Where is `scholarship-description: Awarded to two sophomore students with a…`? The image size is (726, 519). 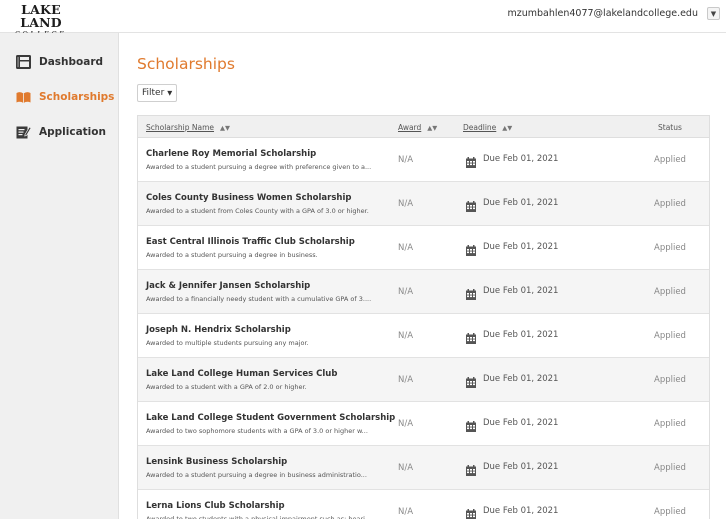 scholarship-description: Awarded to two sophomore students with a… is located at coordinates (257, 431).